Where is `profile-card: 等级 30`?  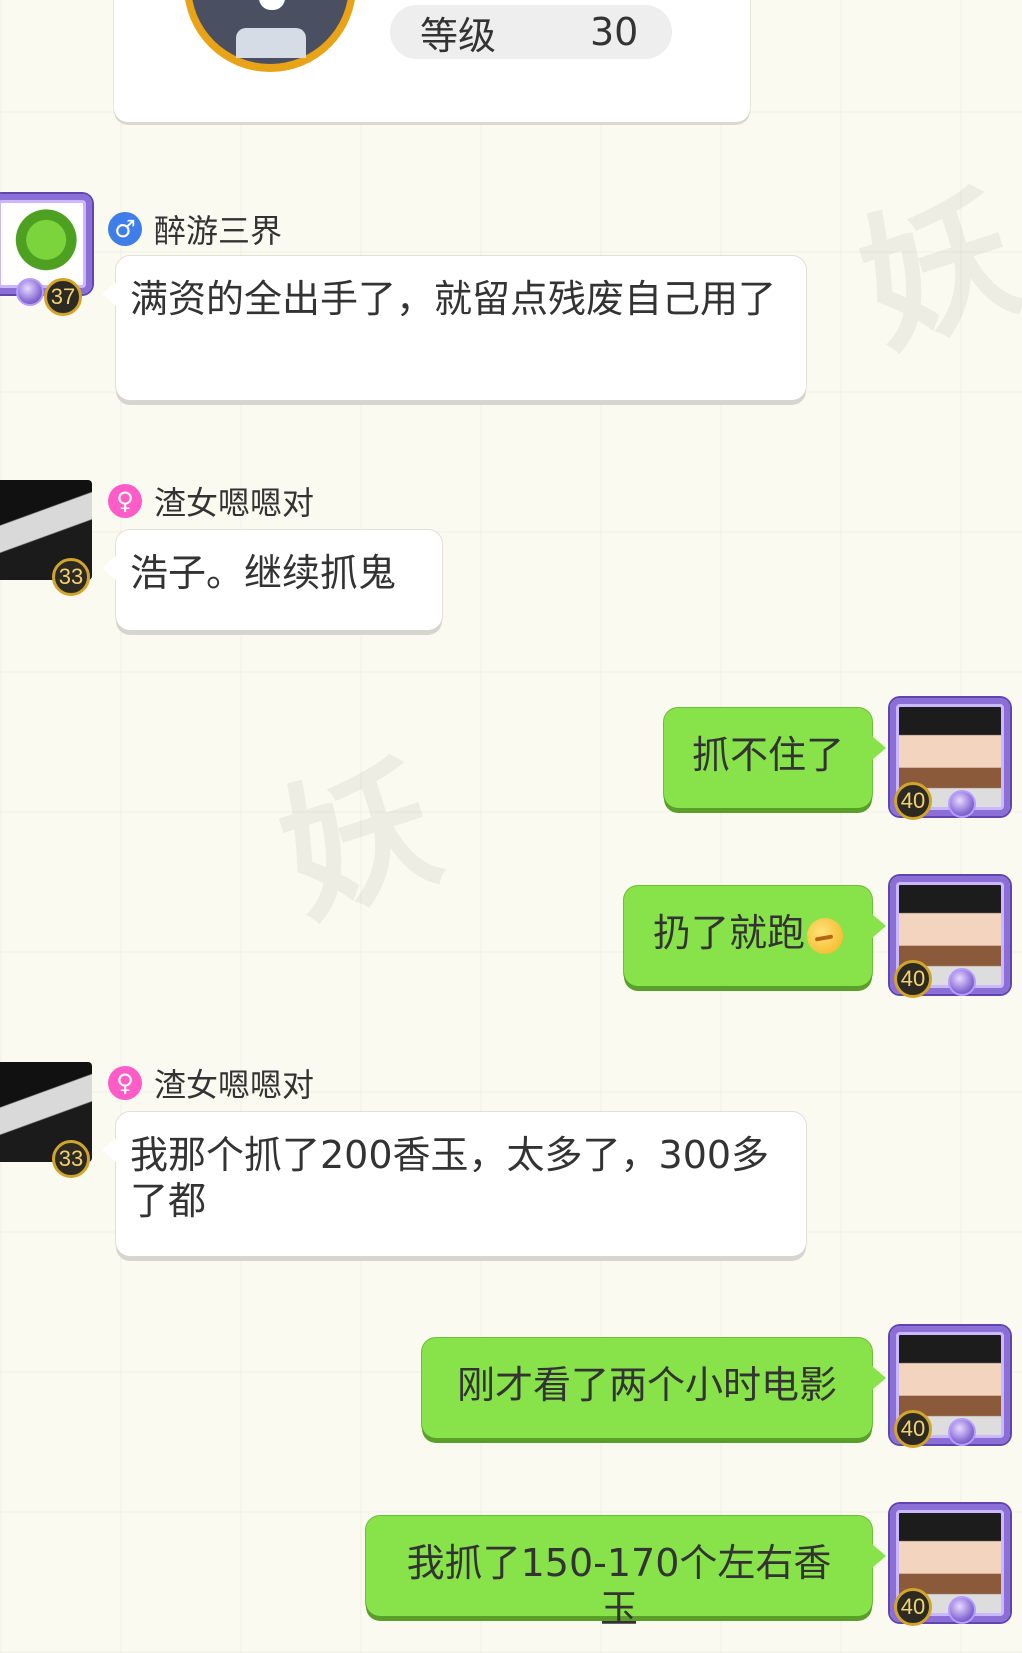
profile-card: 等级 30 is located at coordinates (432, 61).